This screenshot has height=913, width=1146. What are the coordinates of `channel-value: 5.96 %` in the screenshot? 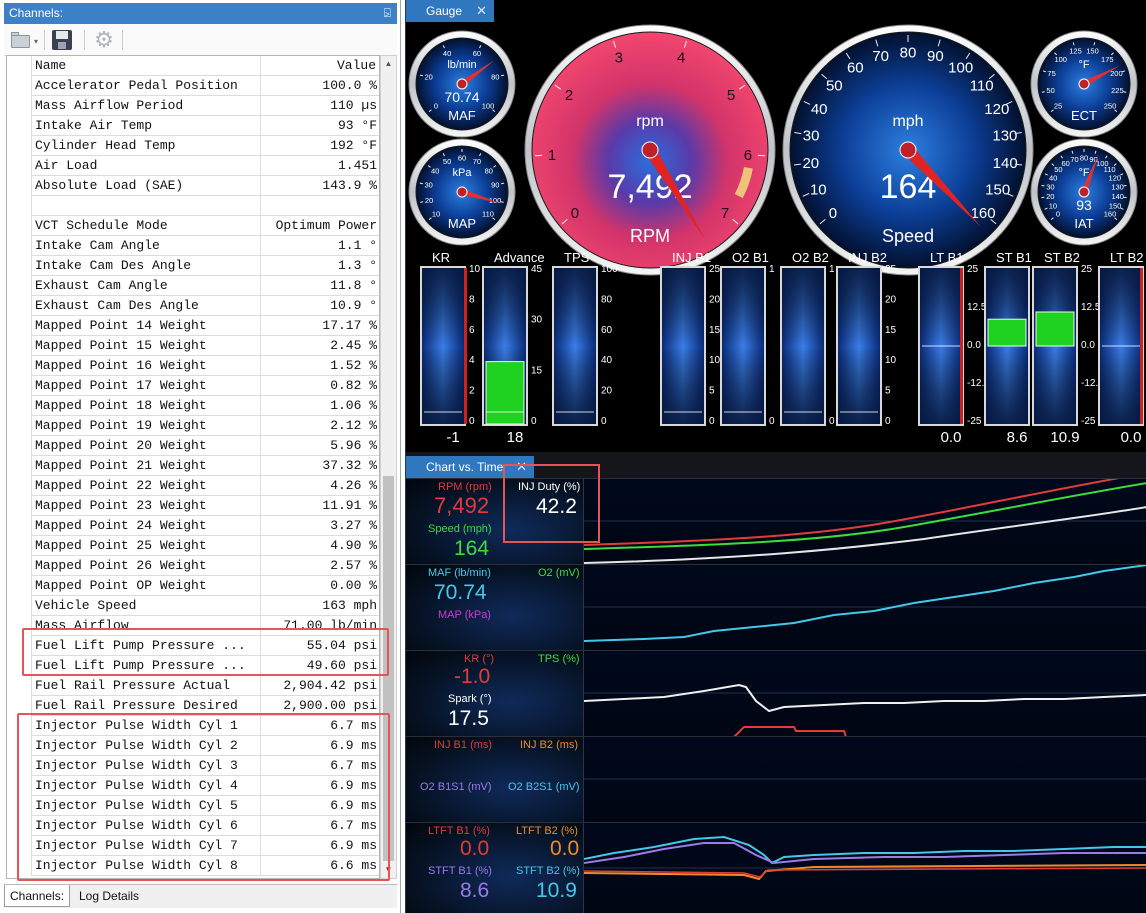 It's located at (353, 445).